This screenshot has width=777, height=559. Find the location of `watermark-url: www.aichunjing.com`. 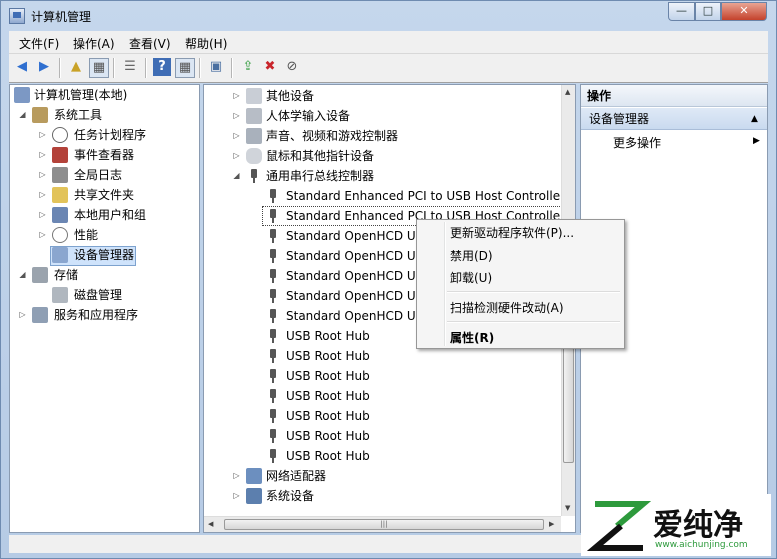

watermark-url: www.aichunjing.com is located at coordinates (701, 545).